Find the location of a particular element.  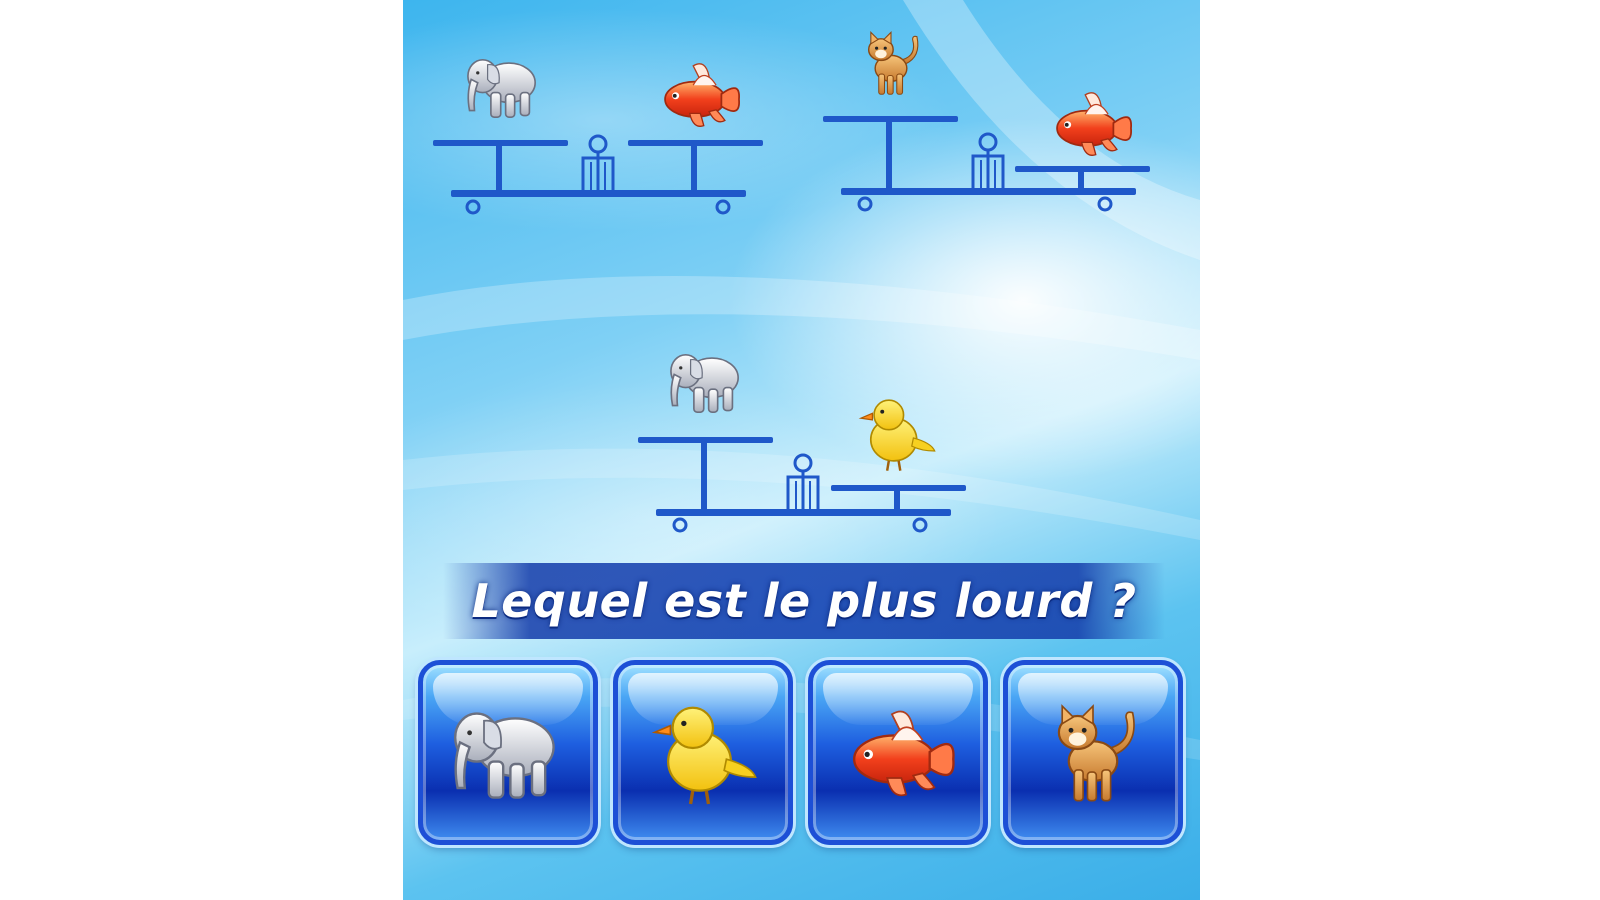

choice-chick-button is located at coordinates (703, 752).